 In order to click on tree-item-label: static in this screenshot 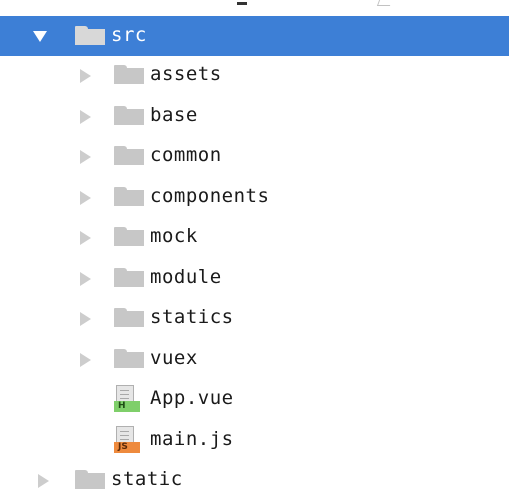, I will do `click(147, 479)`.